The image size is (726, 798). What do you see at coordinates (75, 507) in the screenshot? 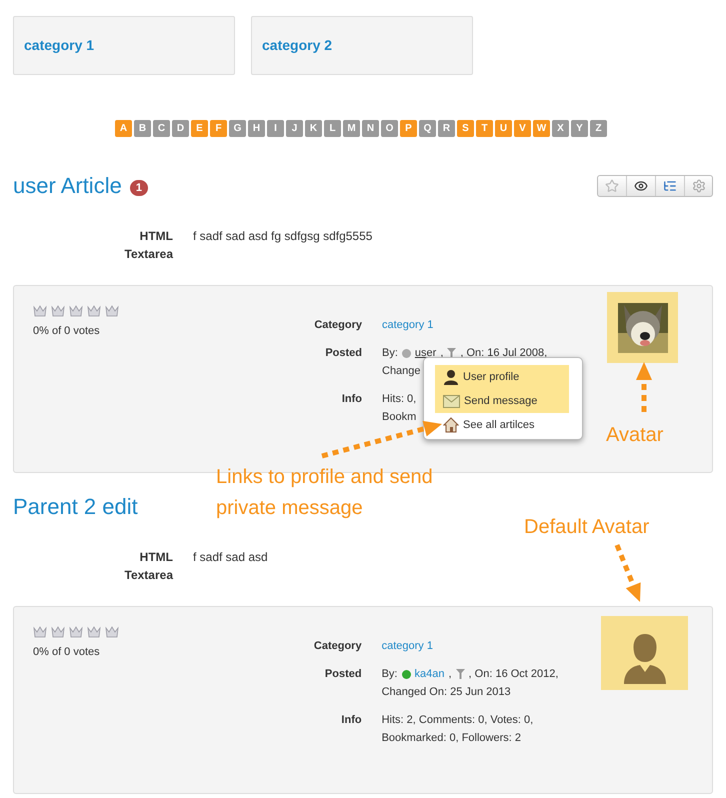
I see `article-title: Parent 2 edit` at bounding box center [75, 507].